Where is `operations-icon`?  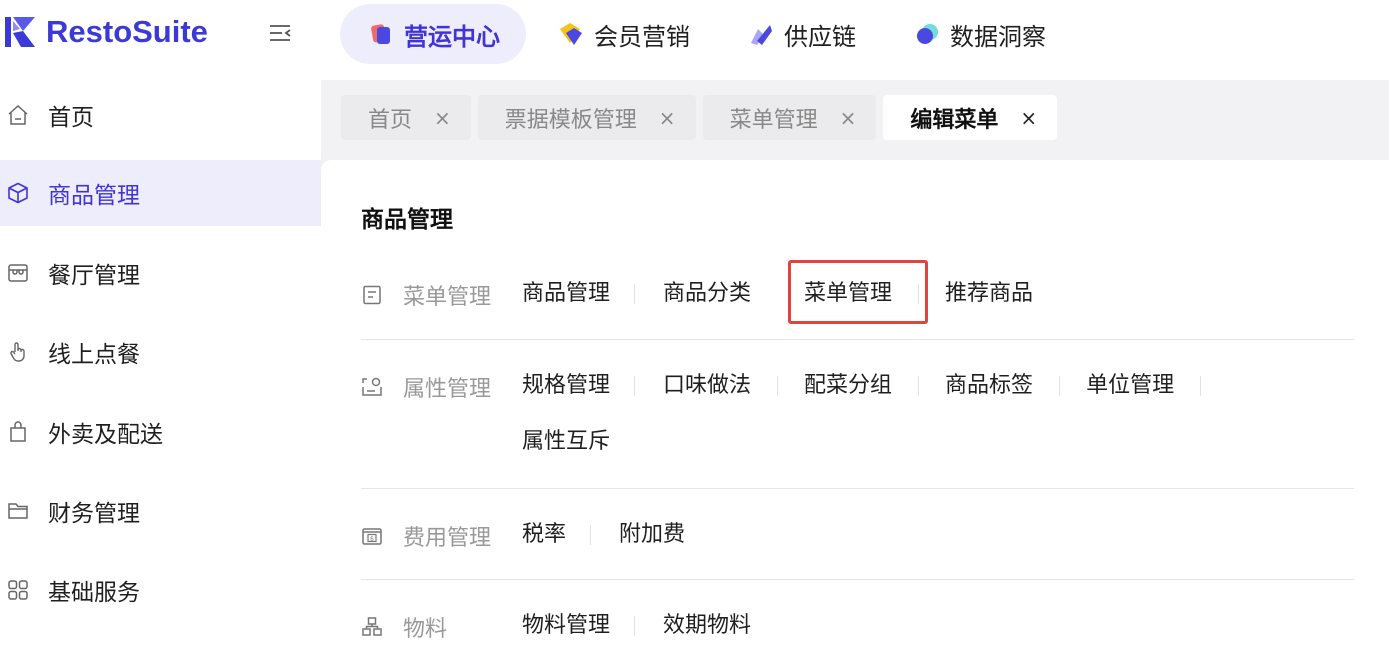
operations-icon is located at coordinates (380, 34).